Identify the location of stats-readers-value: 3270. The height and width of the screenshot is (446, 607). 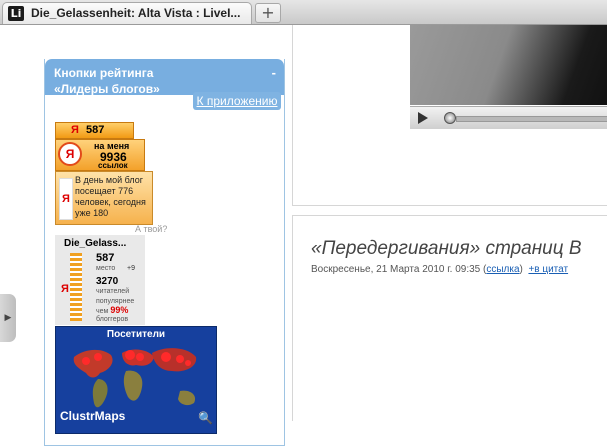
(107, 281).